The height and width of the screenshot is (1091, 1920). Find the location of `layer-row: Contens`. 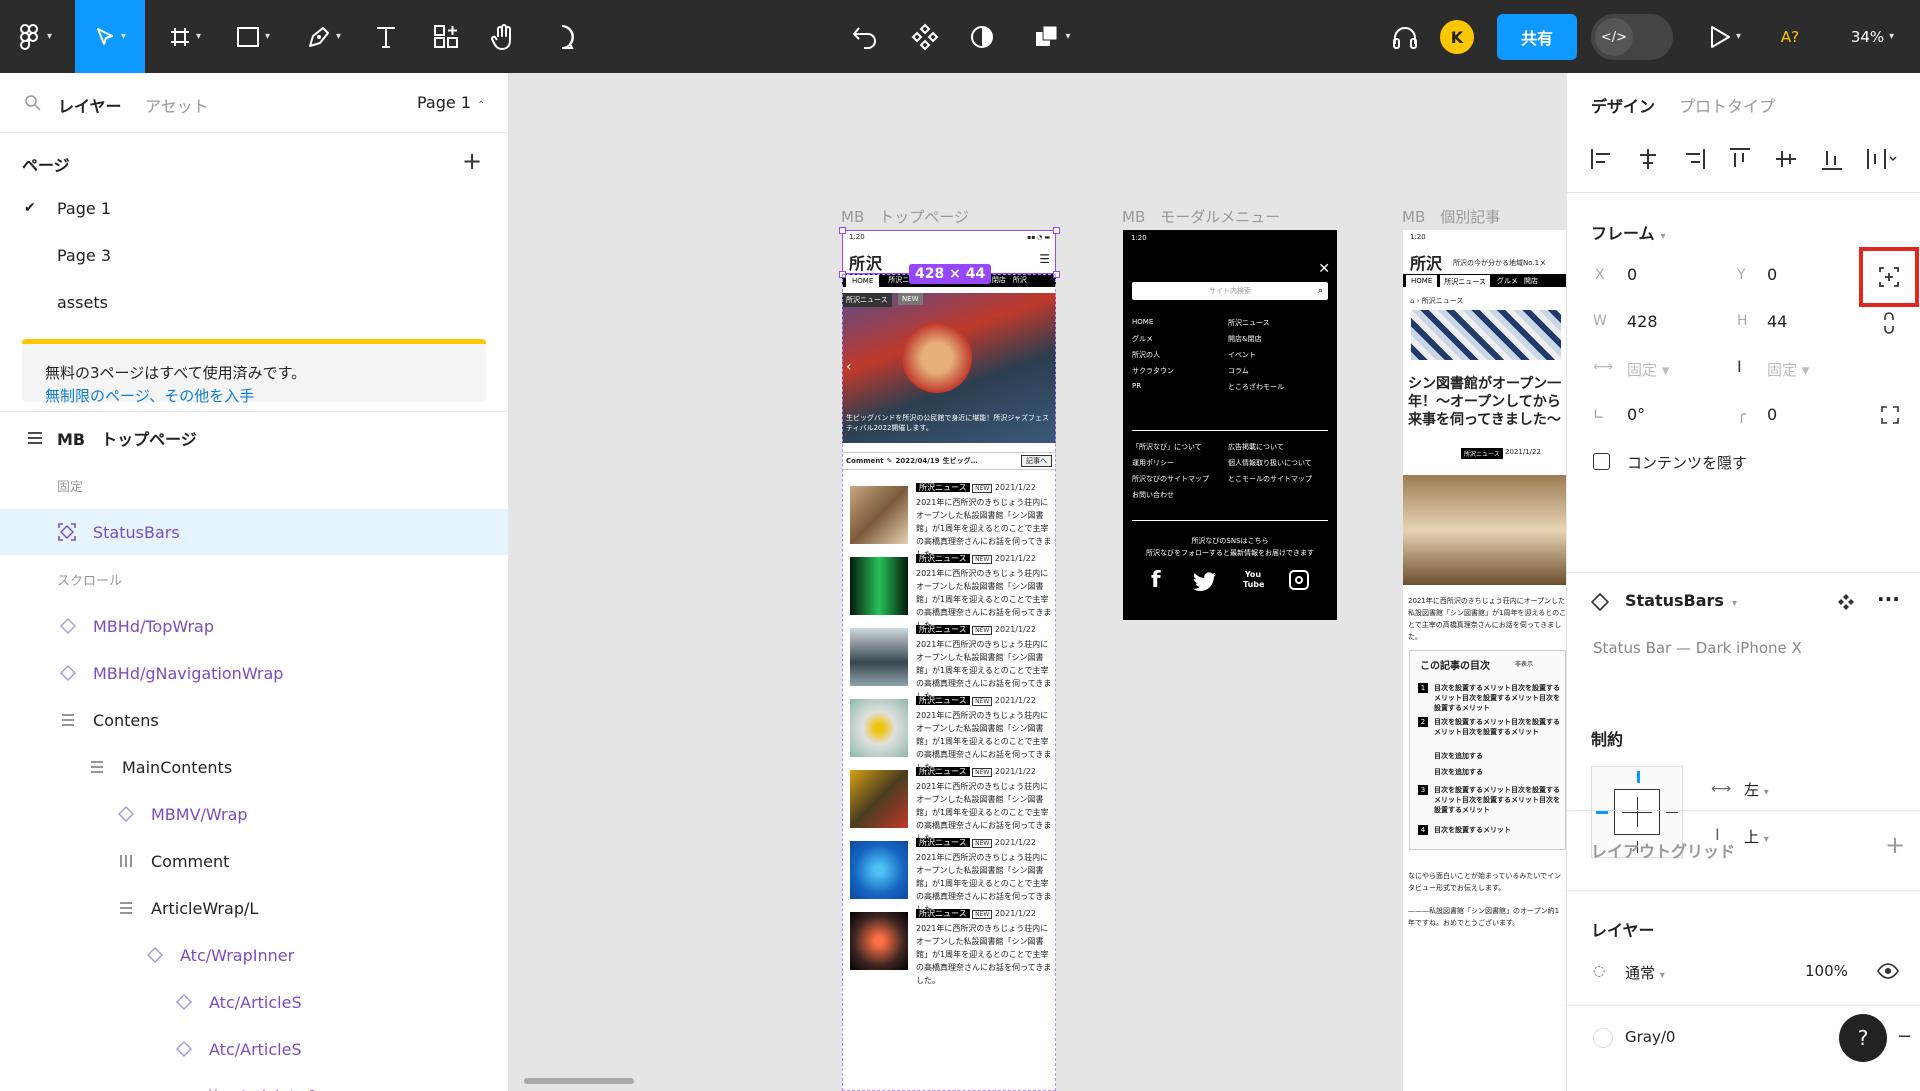

layer-row: Contens is located at coordinates (254, 720).